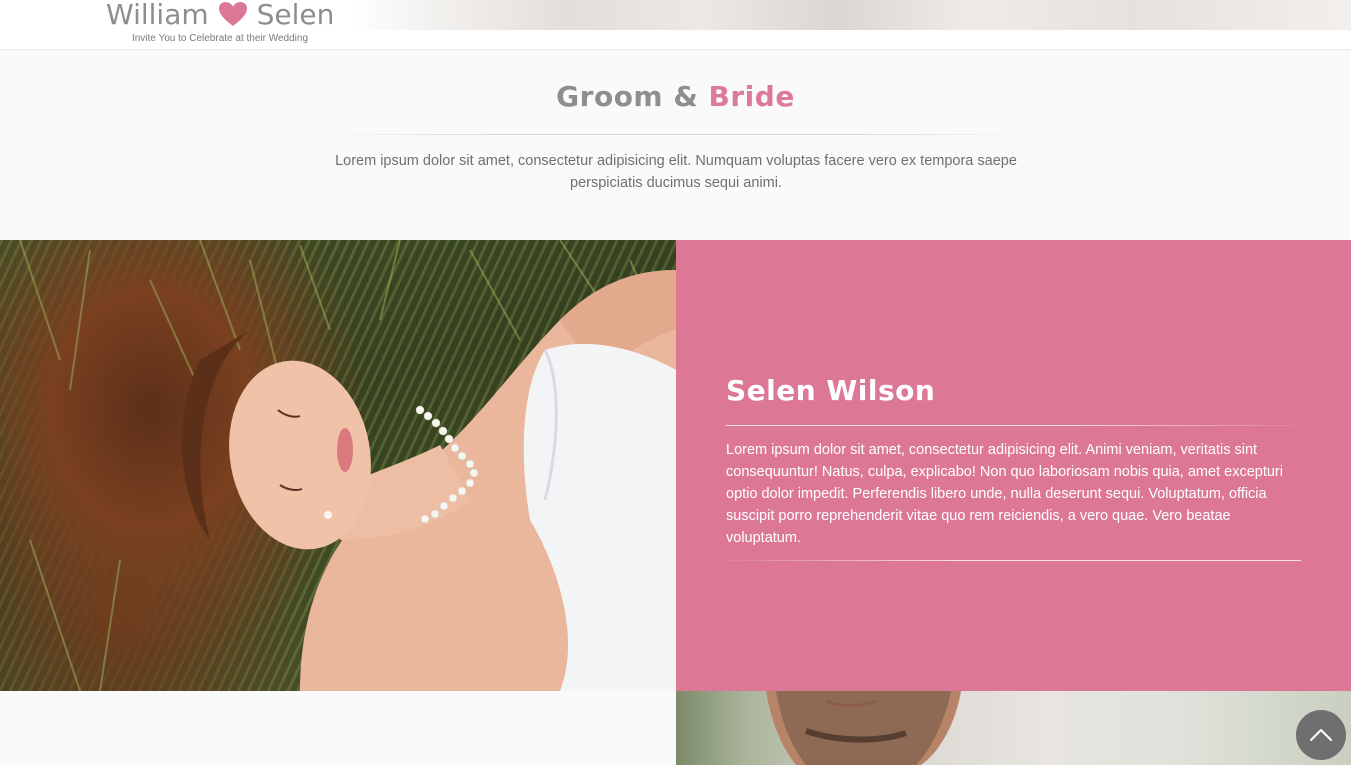 The height and width of the screenshot is (765, 1351). Describe the element at coordinates (233, 14) in the screenshot. I see `heart-icon` at that location.